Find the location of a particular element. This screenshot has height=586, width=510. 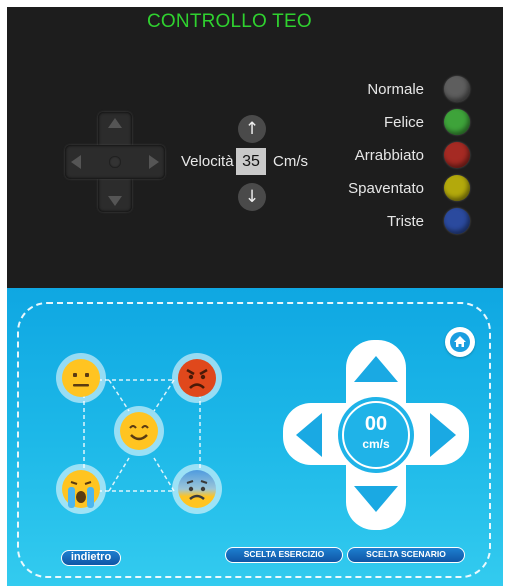

crying-face-icon is located at coordinates (81, 489).